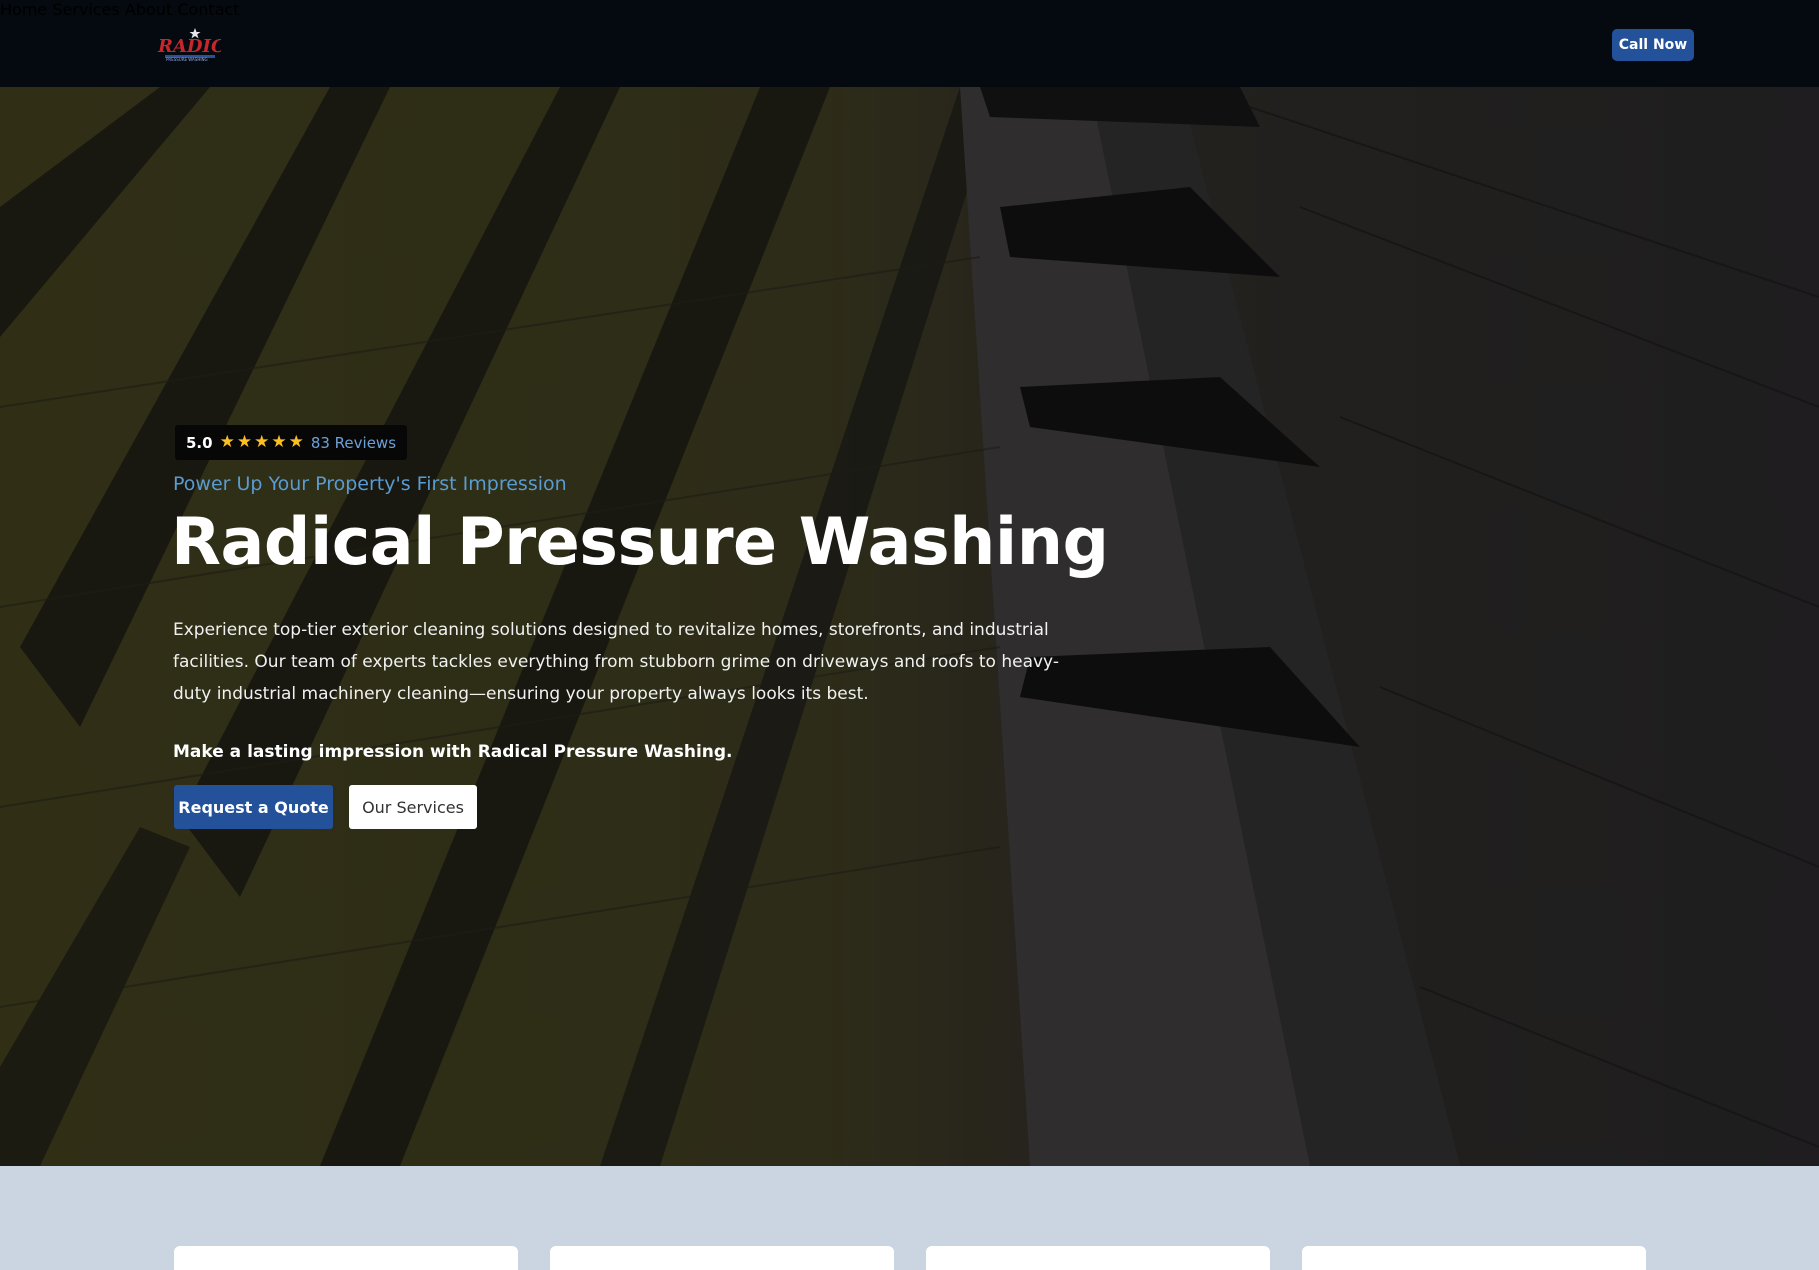  I want to click on rating-score: 5.0, so click(199, 442).